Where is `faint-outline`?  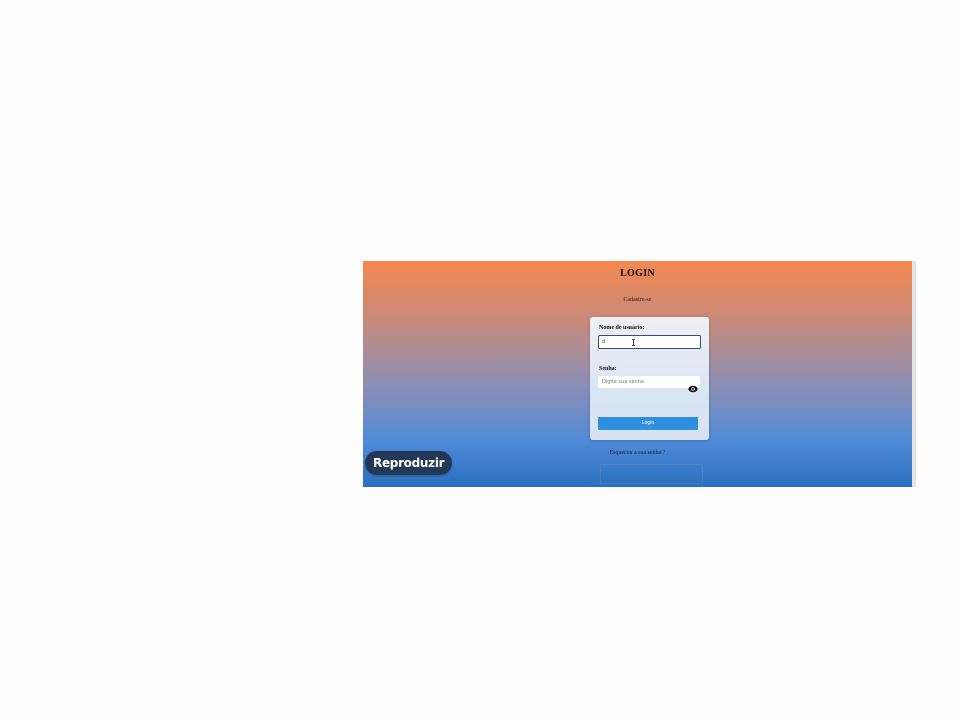 faint-outline is located at coordinates (651, 474).